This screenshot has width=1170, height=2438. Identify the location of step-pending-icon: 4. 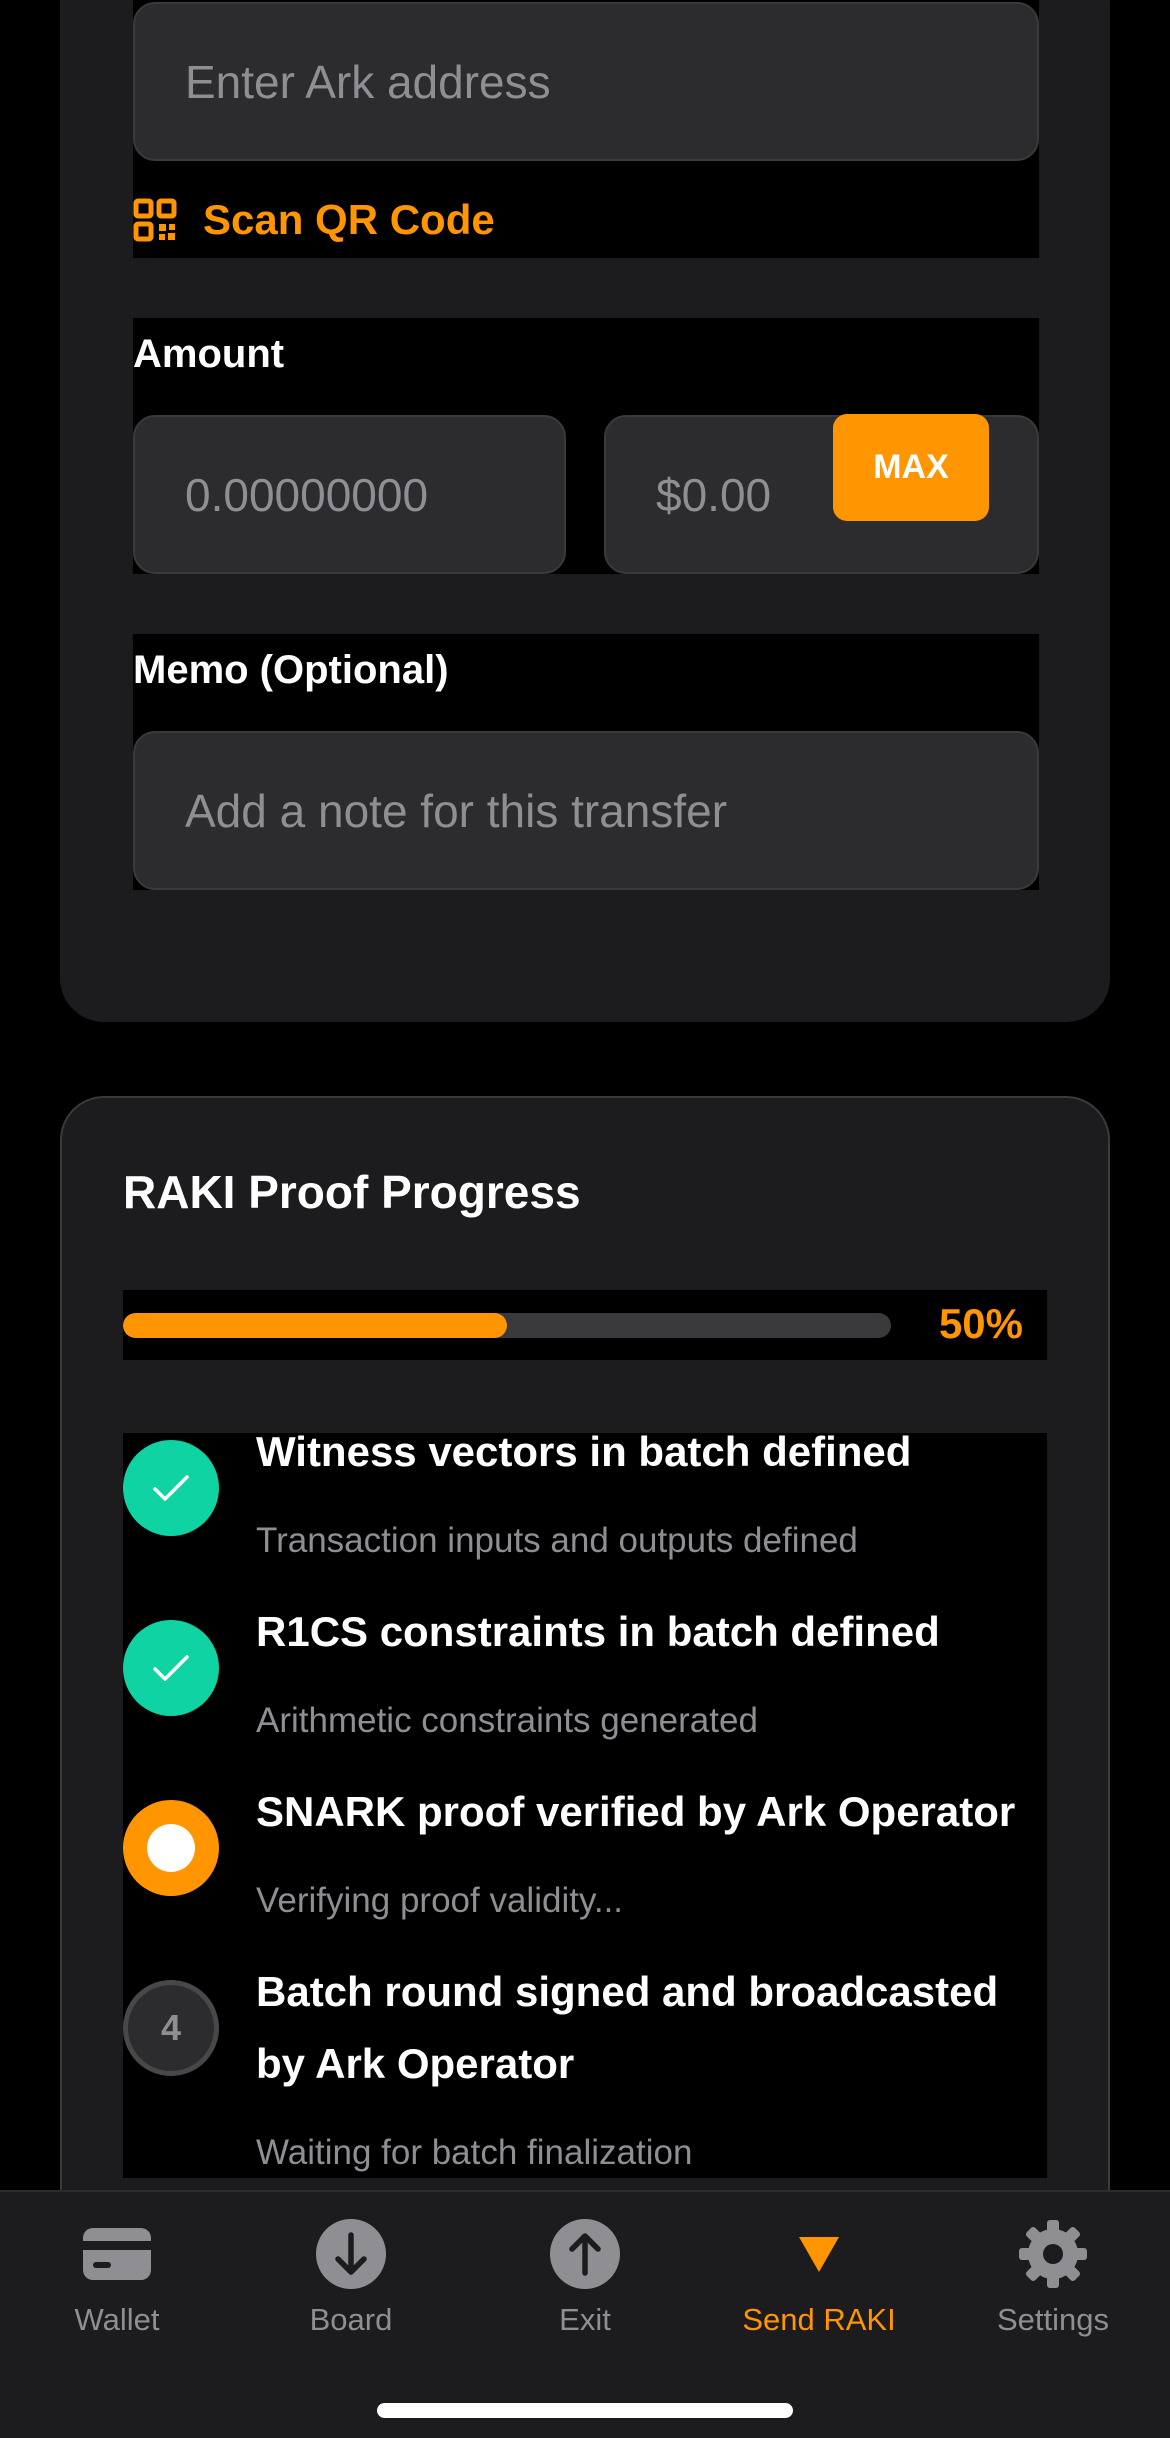
(171, 2028).